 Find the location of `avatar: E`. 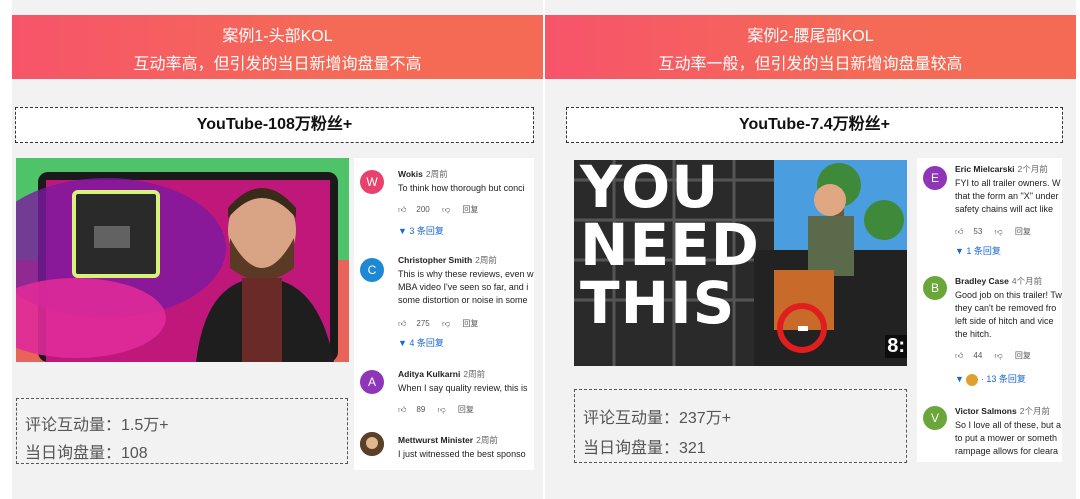

avatar: E is located at coordinates (935, 178).